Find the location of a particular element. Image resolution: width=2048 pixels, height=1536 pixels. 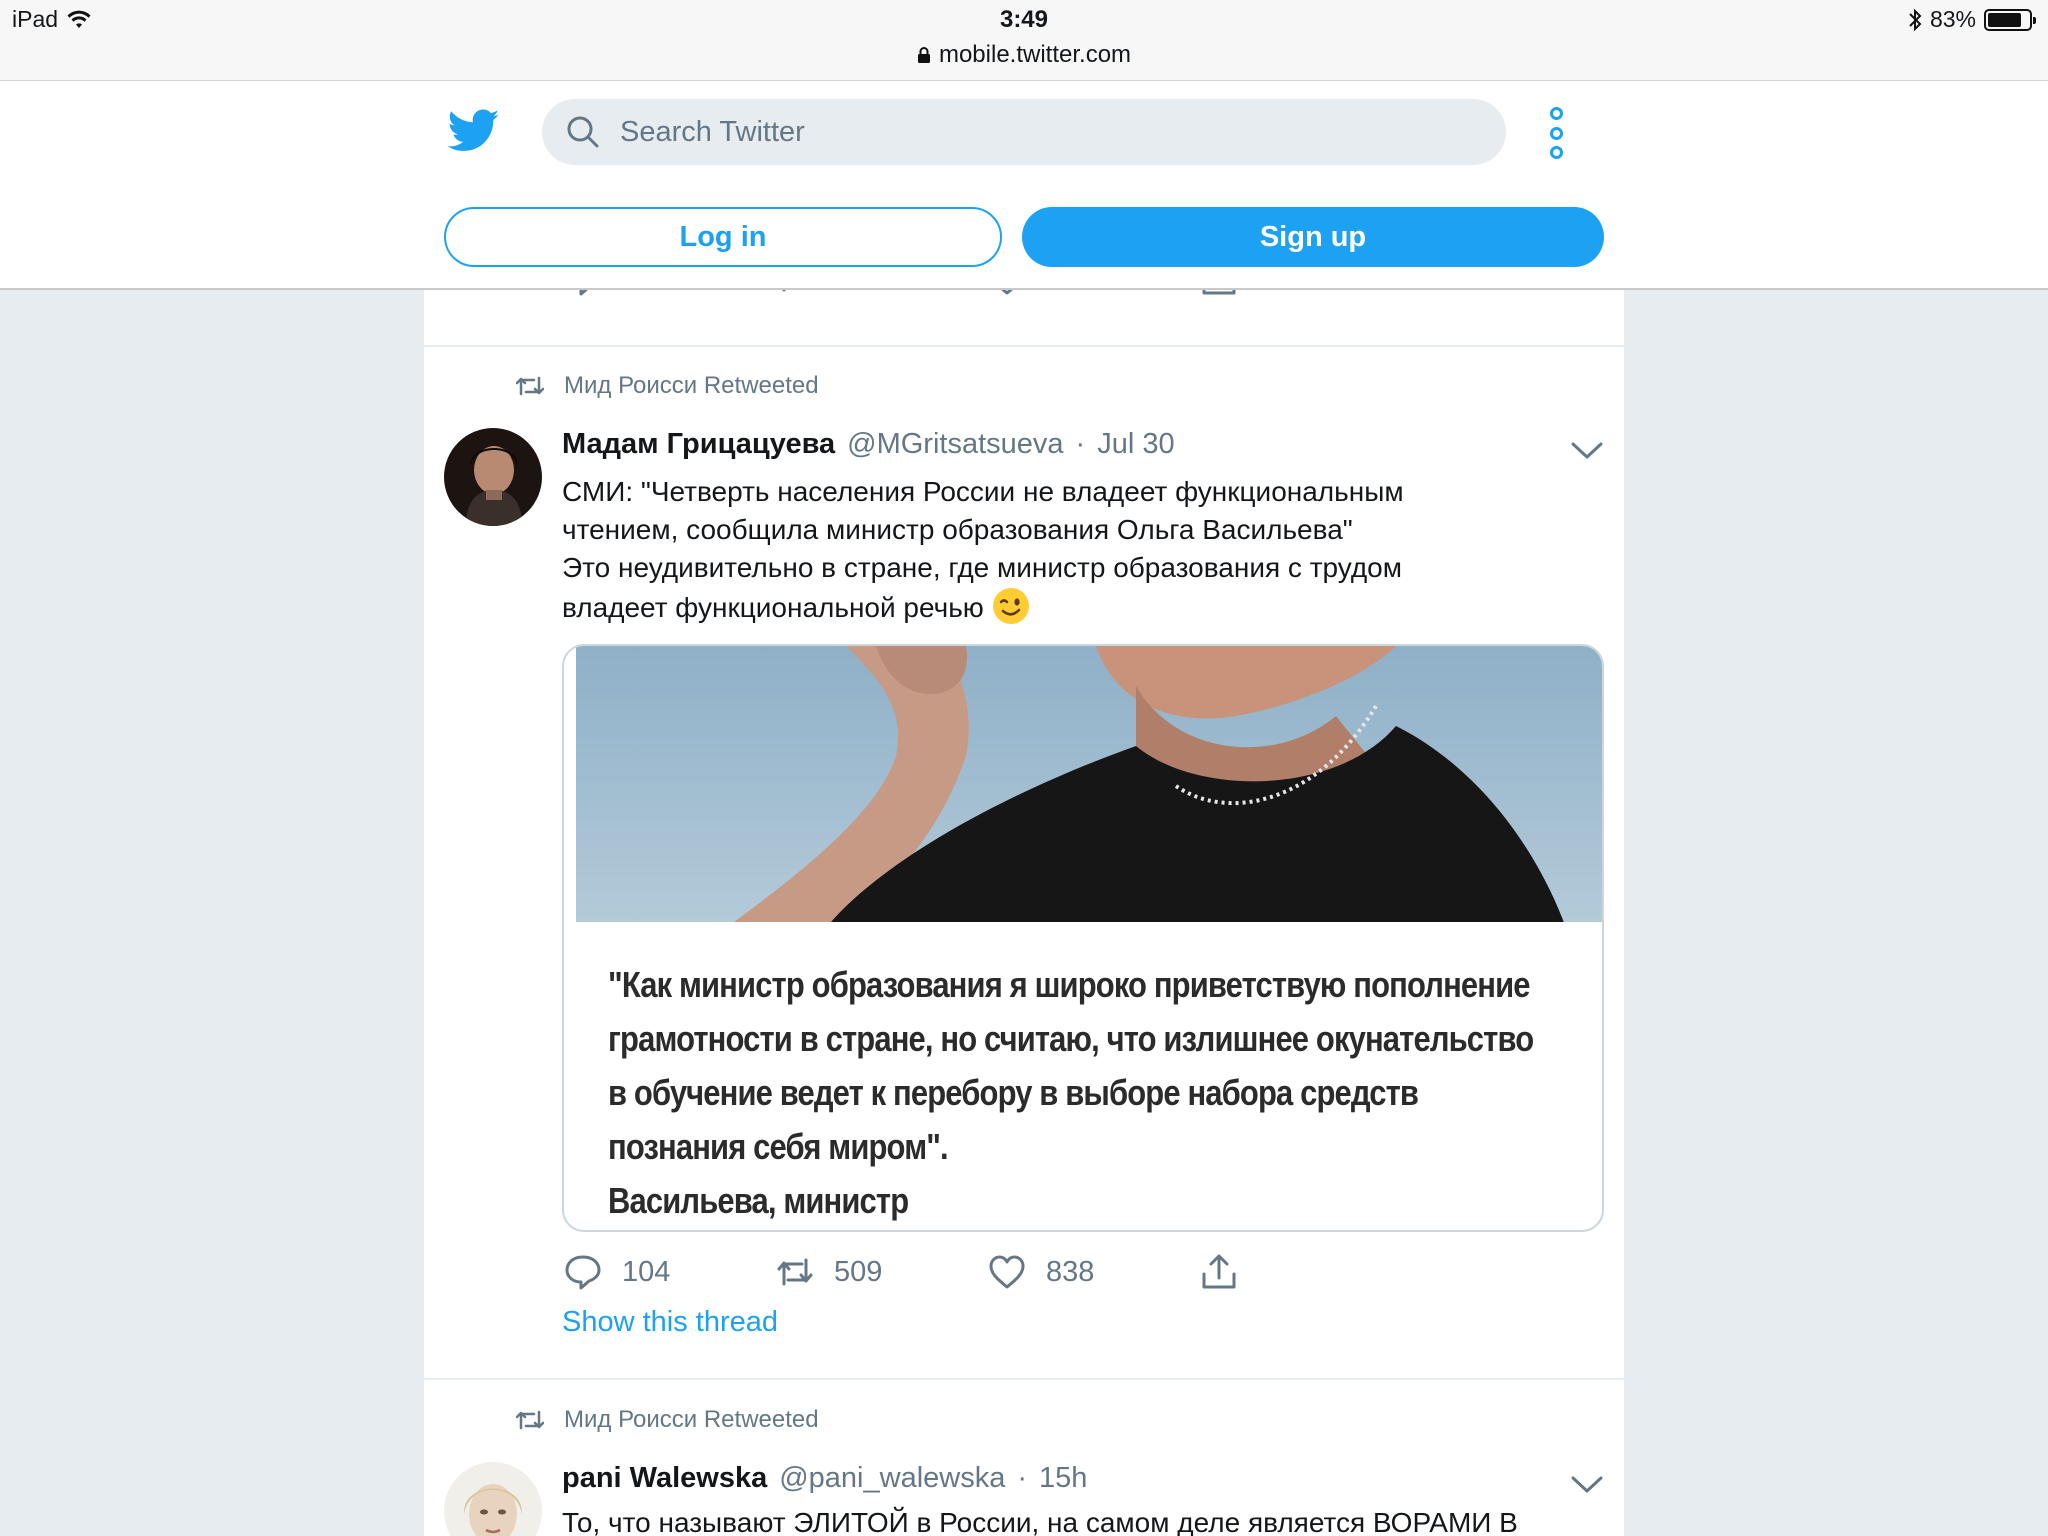

ios-status-bar: iPad 3:49 mobile.twitter.com 83% is located at coordinates (1024, 40).